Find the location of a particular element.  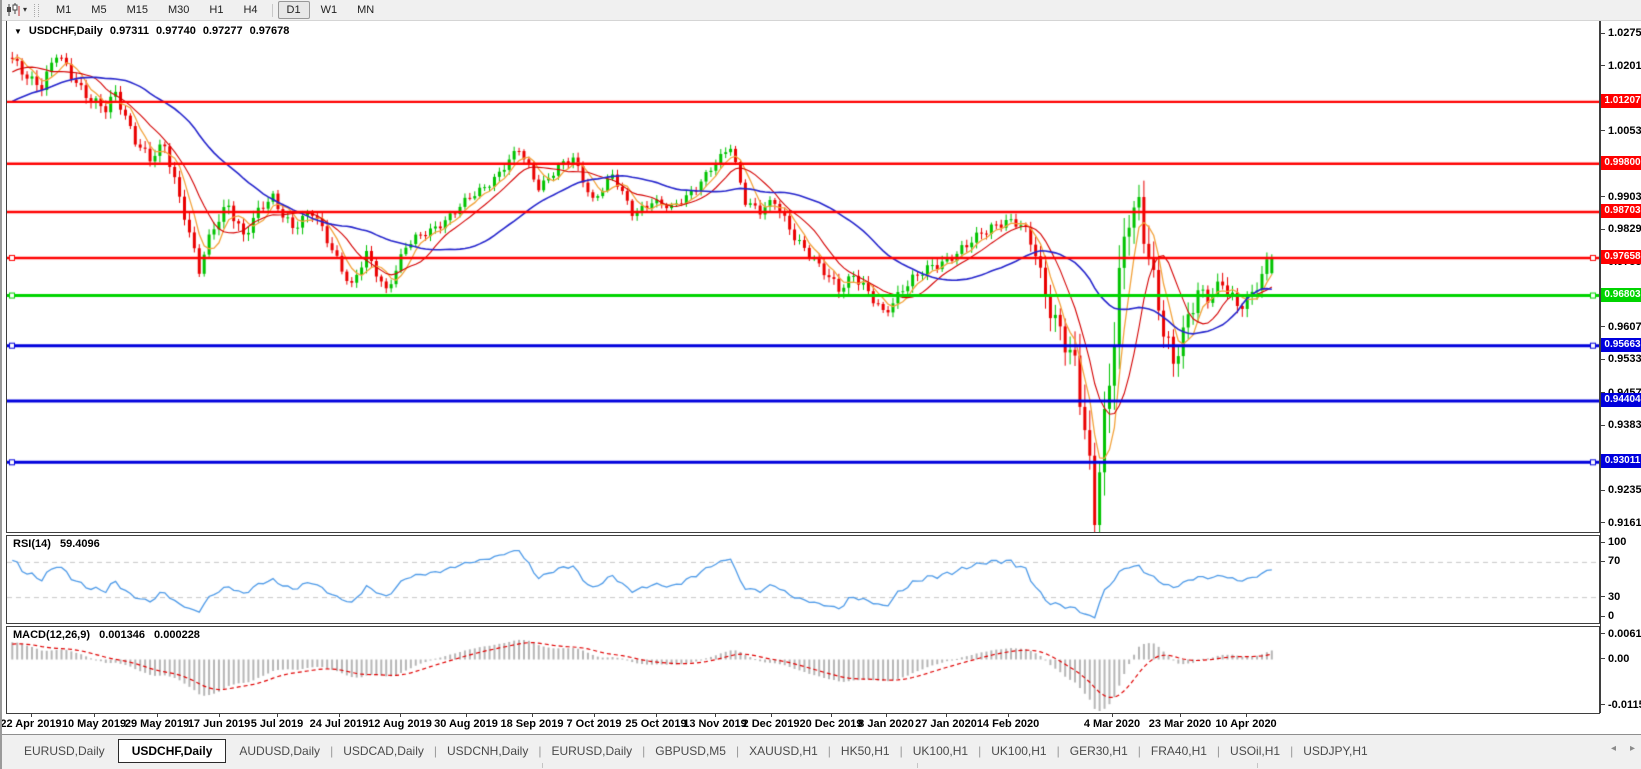

macd-canvas is located at coordinates (803, 670).